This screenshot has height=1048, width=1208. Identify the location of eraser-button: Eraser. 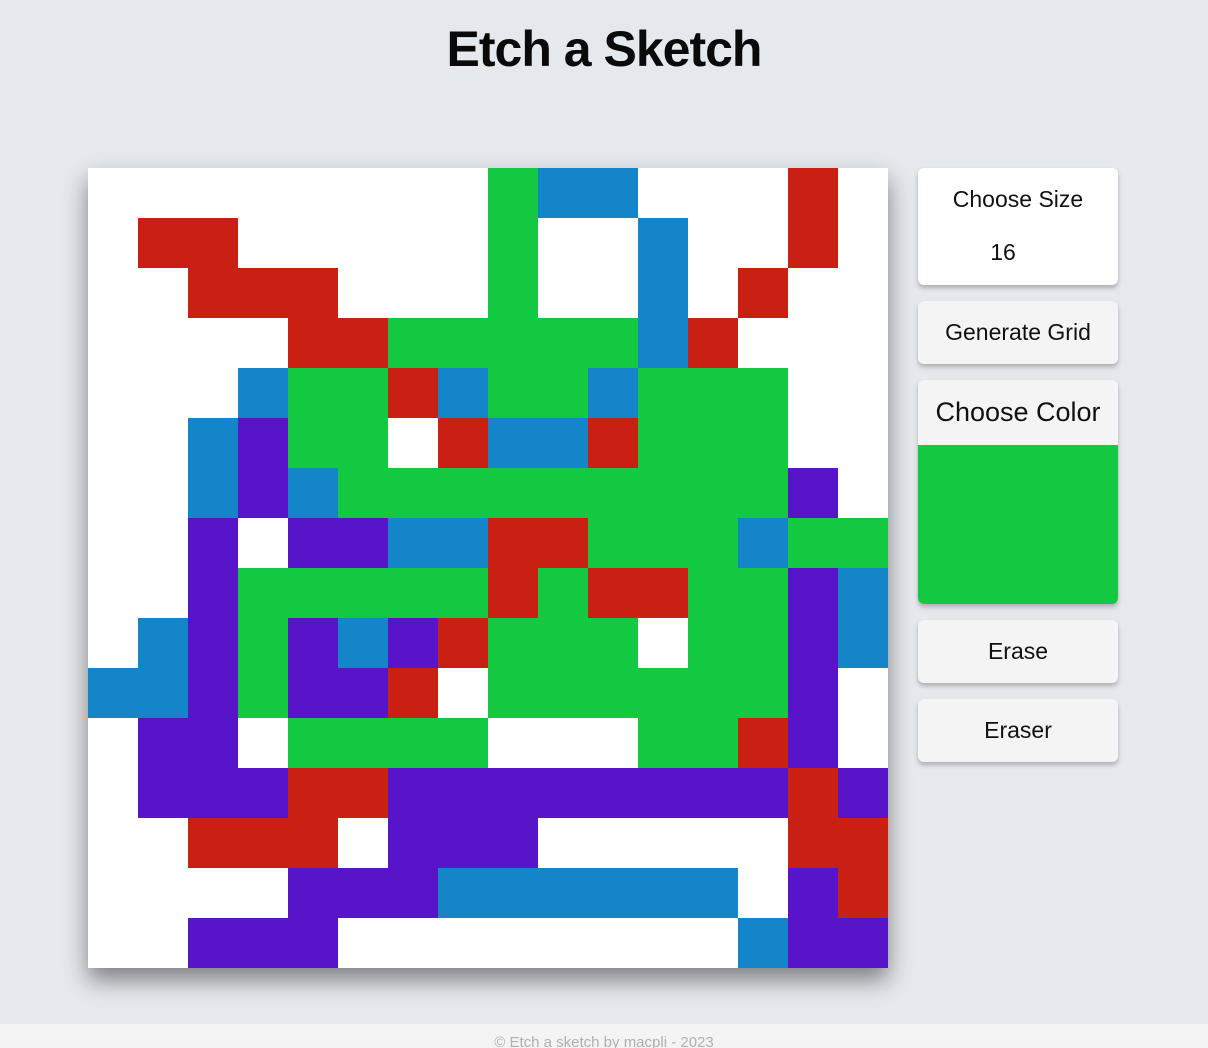
(1018, 730).